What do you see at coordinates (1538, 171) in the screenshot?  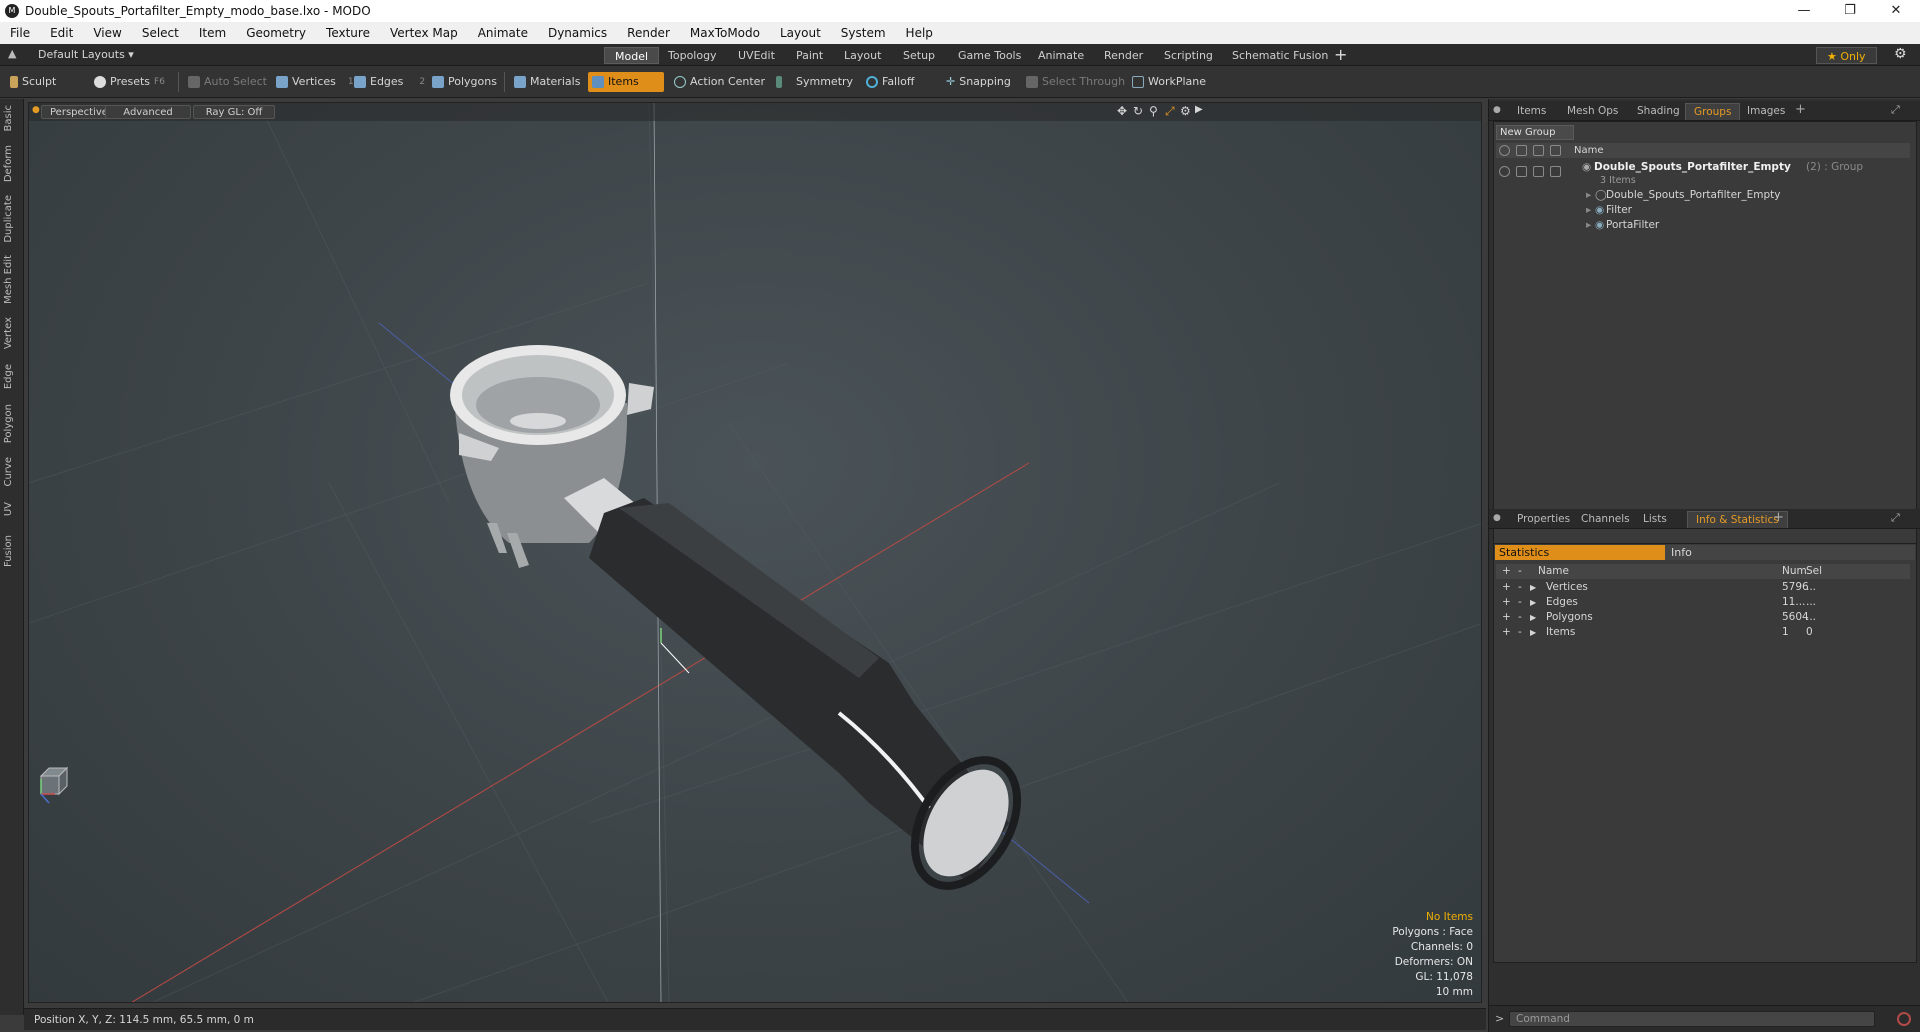 I see `lock-toggle-icon` at bounding box center [1538, 171].